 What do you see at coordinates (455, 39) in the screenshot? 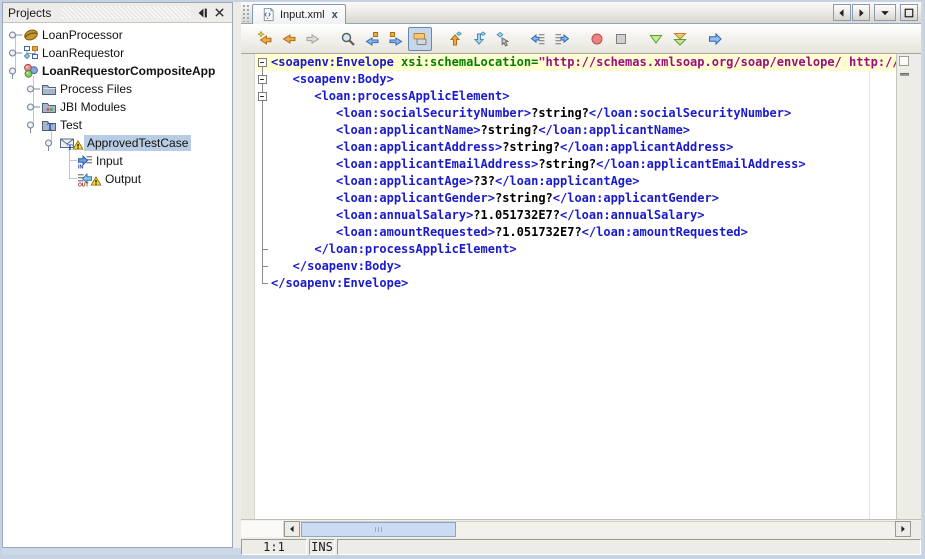
I see `move-up-button` at bounding box center [455, 39].